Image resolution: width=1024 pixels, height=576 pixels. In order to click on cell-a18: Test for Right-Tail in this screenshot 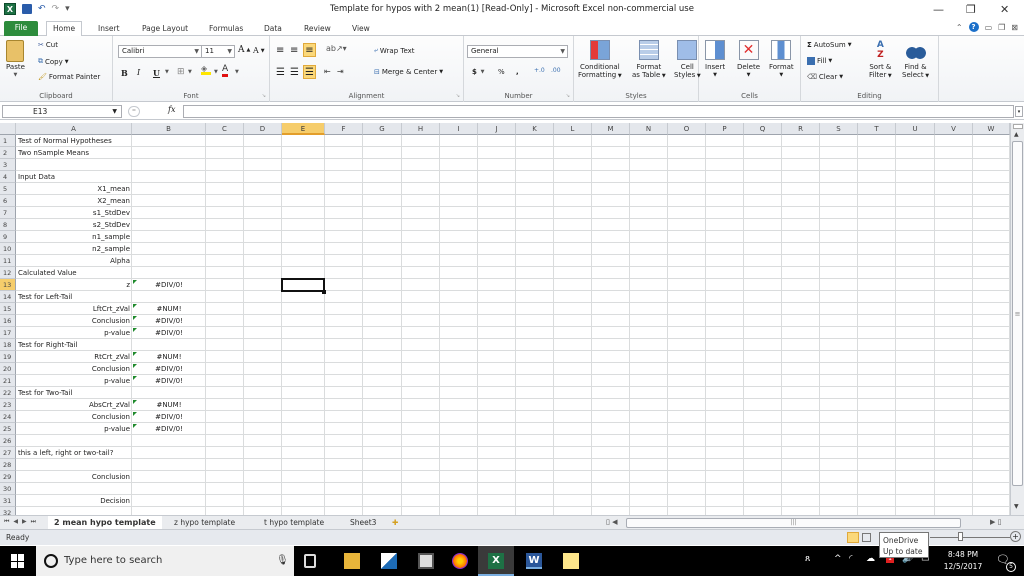, I will do `click(74, 345)`.